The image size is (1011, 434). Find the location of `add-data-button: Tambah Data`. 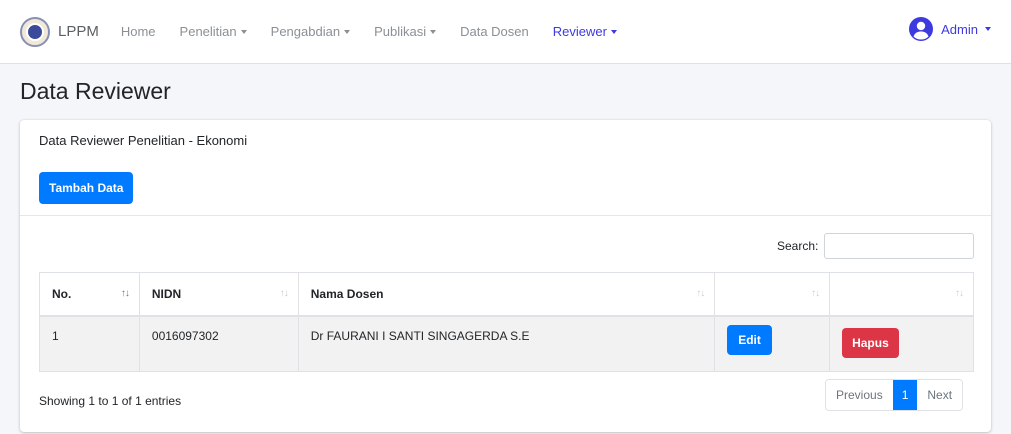

add-data-button: Tambah Data is located at coordinates (86, 188).